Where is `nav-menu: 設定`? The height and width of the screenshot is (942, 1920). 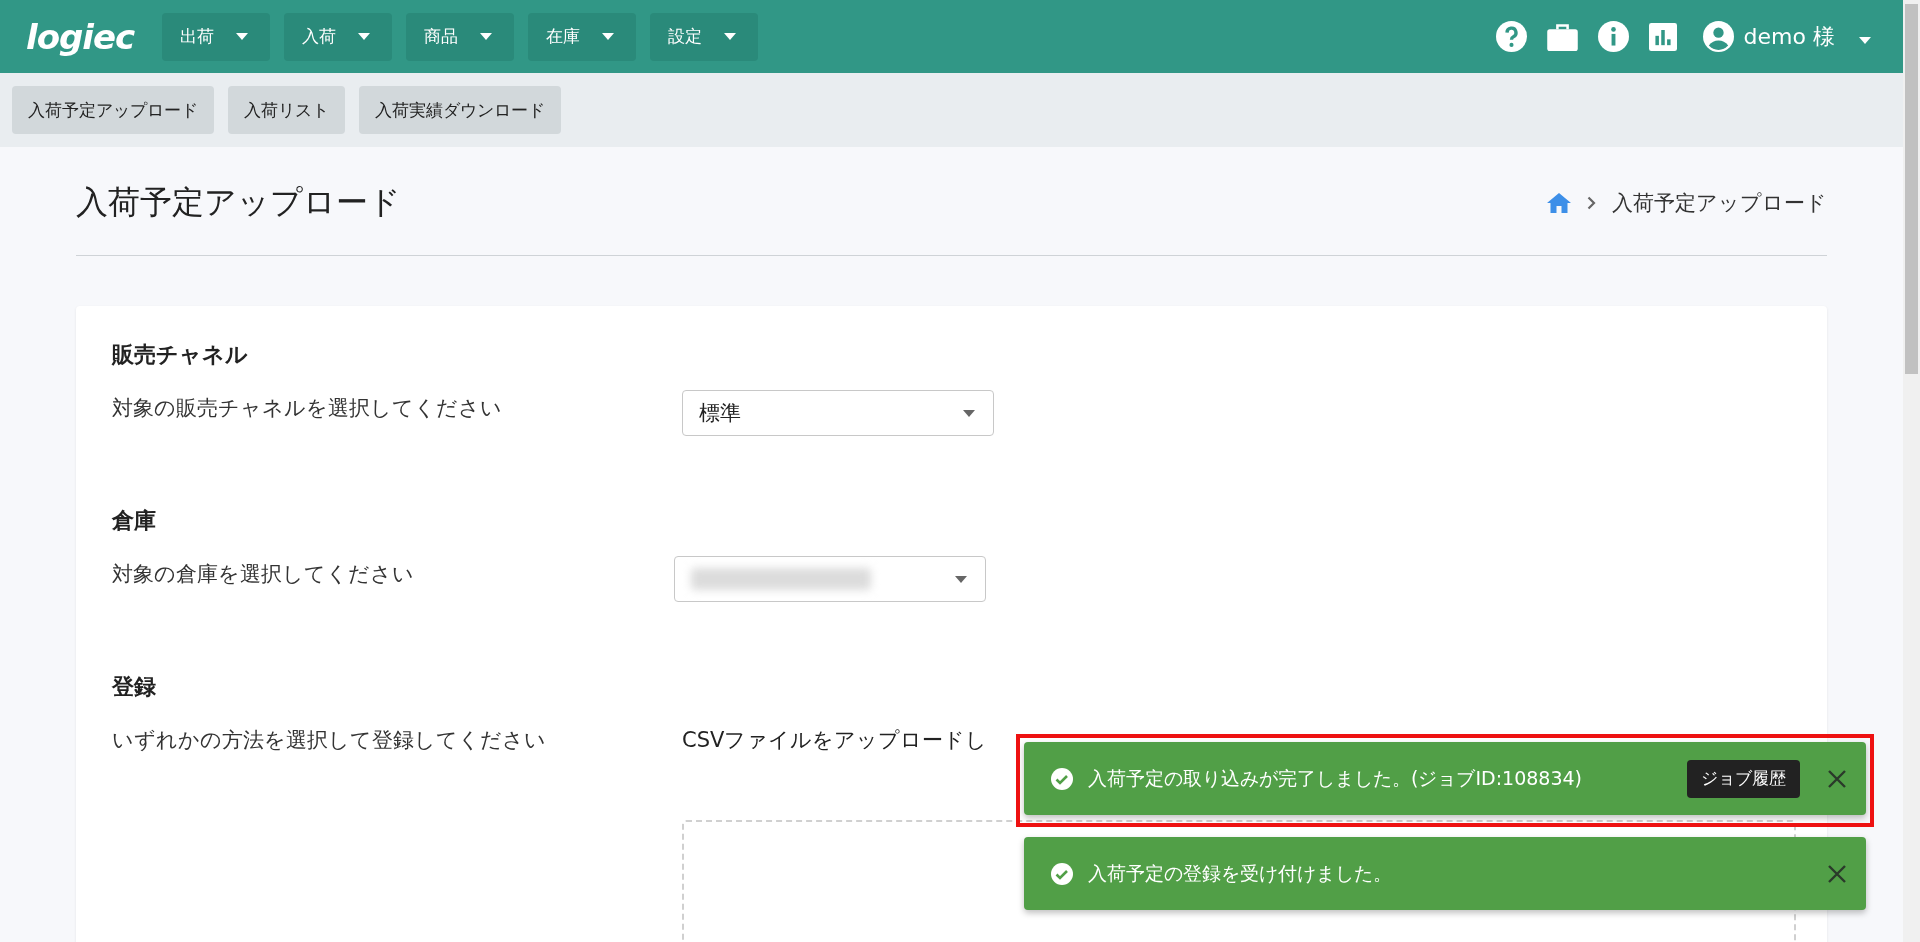 nav-menu: 設定 is located at coordinates (704, 36).